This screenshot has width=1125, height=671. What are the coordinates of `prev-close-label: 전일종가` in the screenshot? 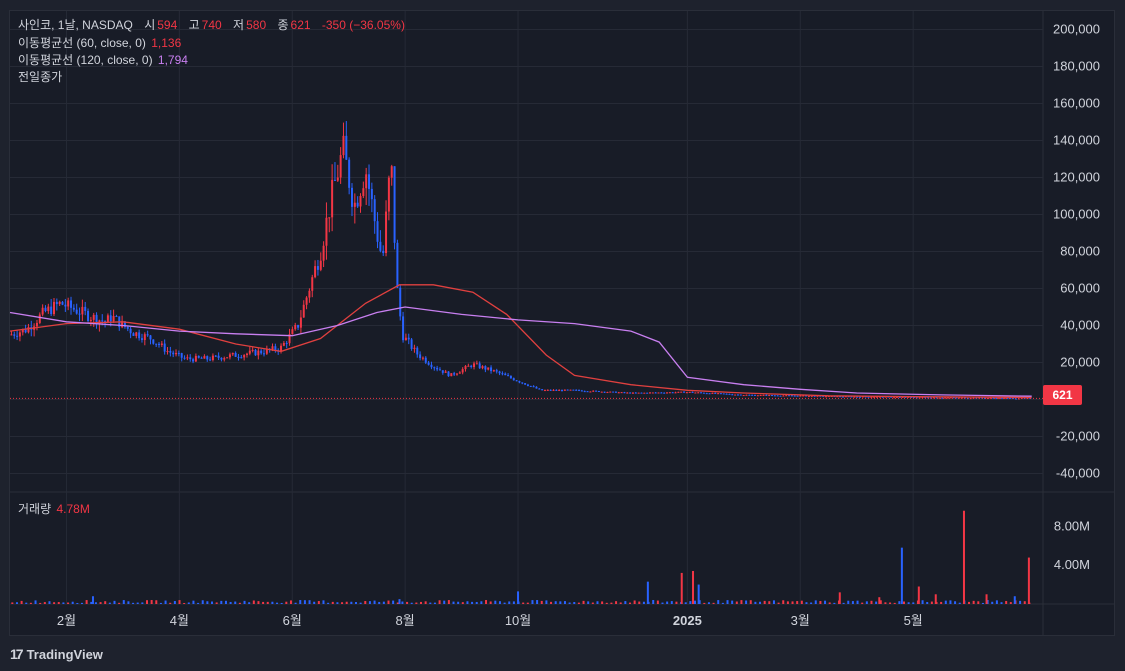 It's located at (40, 77).